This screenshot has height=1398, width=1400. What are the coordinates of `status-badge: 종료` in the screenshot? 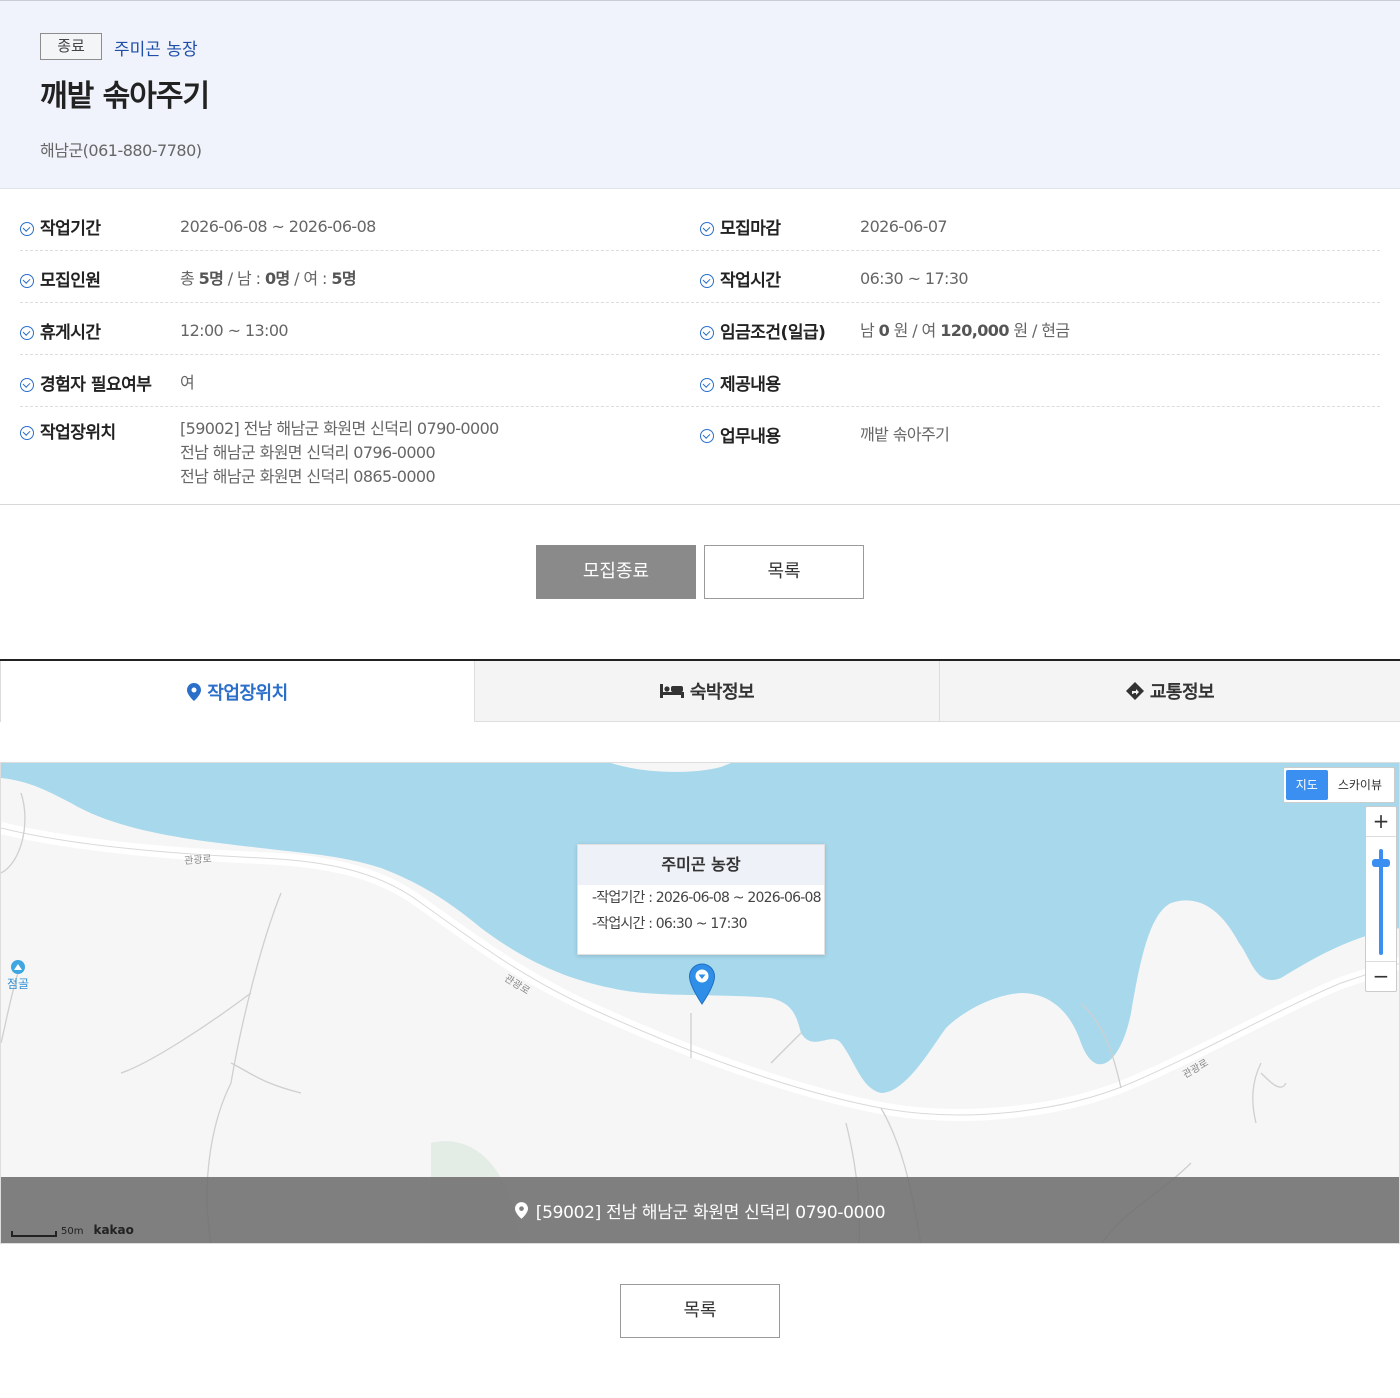 It's located at (71, 46).